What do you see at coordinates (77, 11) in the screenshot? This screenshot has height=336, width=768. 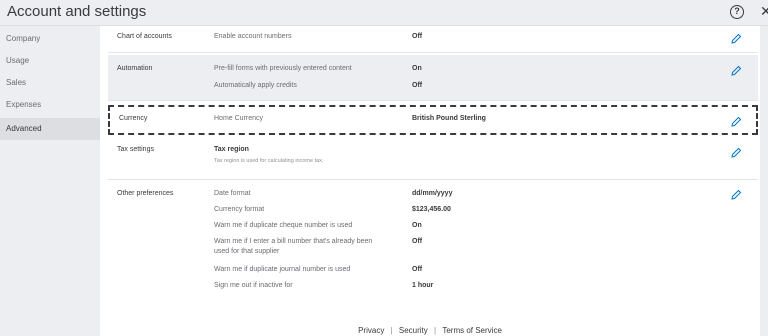 I see `page-title: Account and settings` at bounding box center [77, 11].